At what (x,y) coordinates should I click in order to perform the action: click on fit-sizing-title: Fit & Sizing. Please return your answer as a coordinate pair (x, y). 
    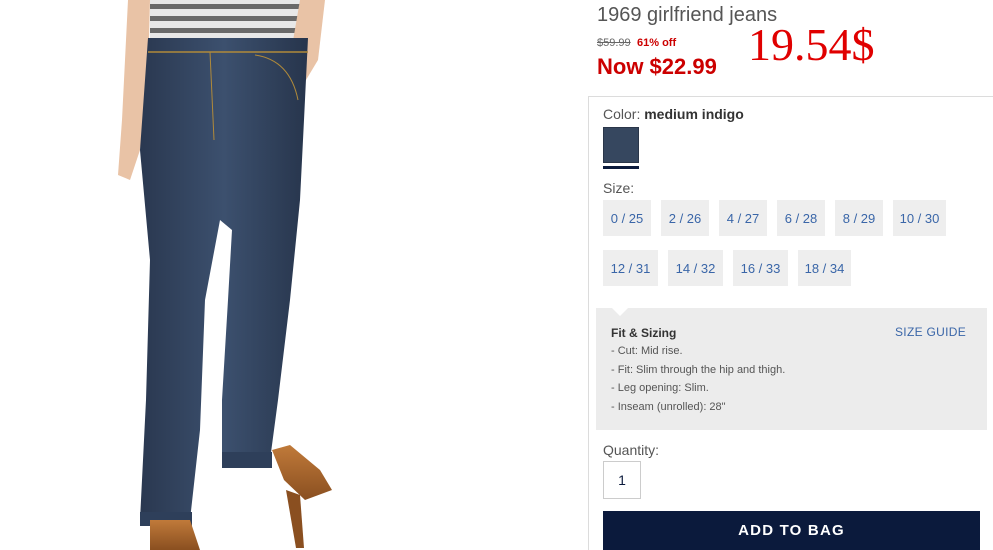
    Looking at the image, I should click on (644, 333).